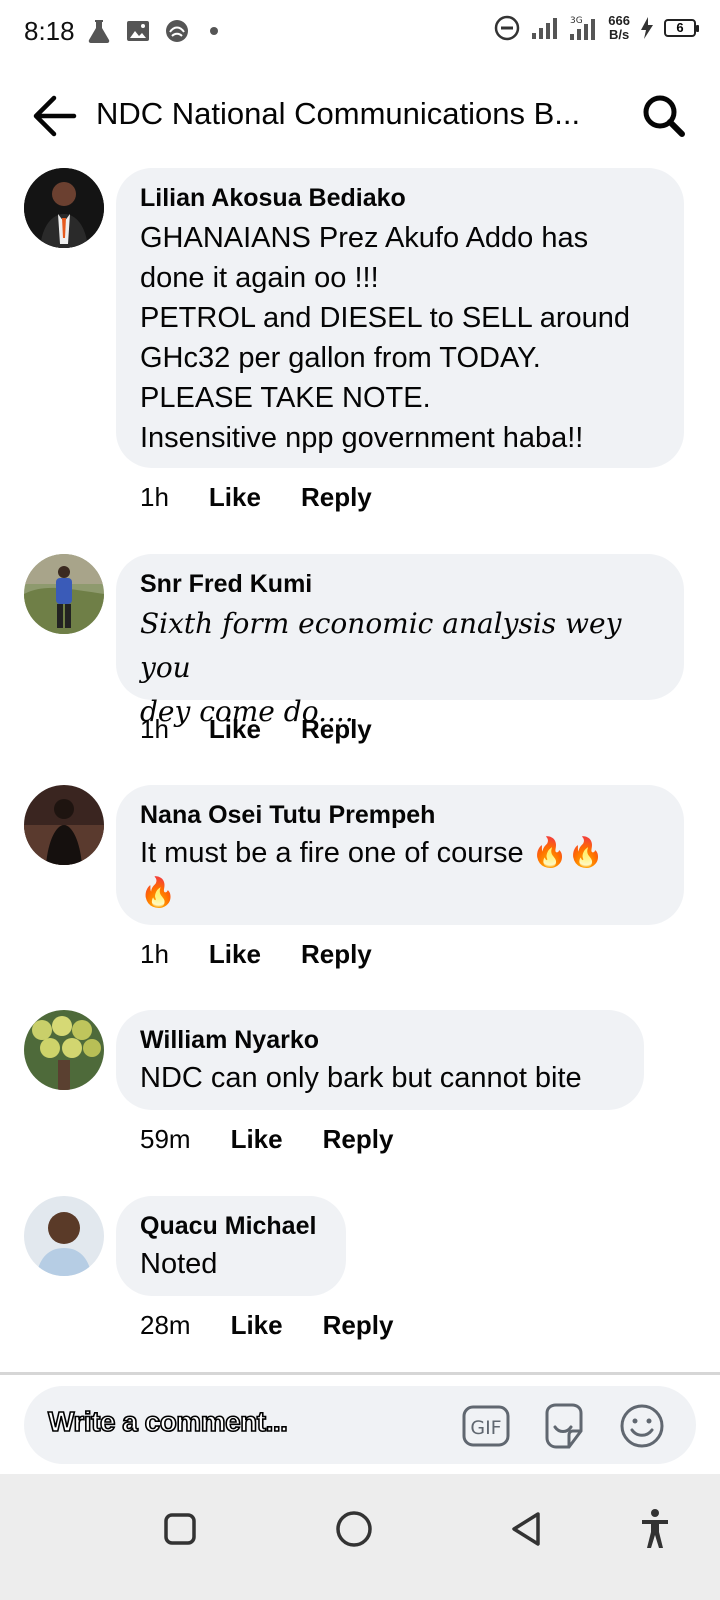 The width and height of the screenshot is (720, 1600). Describe the element at coordinates (214, 31) in the screenshot. I see `dot-icon` at that location.